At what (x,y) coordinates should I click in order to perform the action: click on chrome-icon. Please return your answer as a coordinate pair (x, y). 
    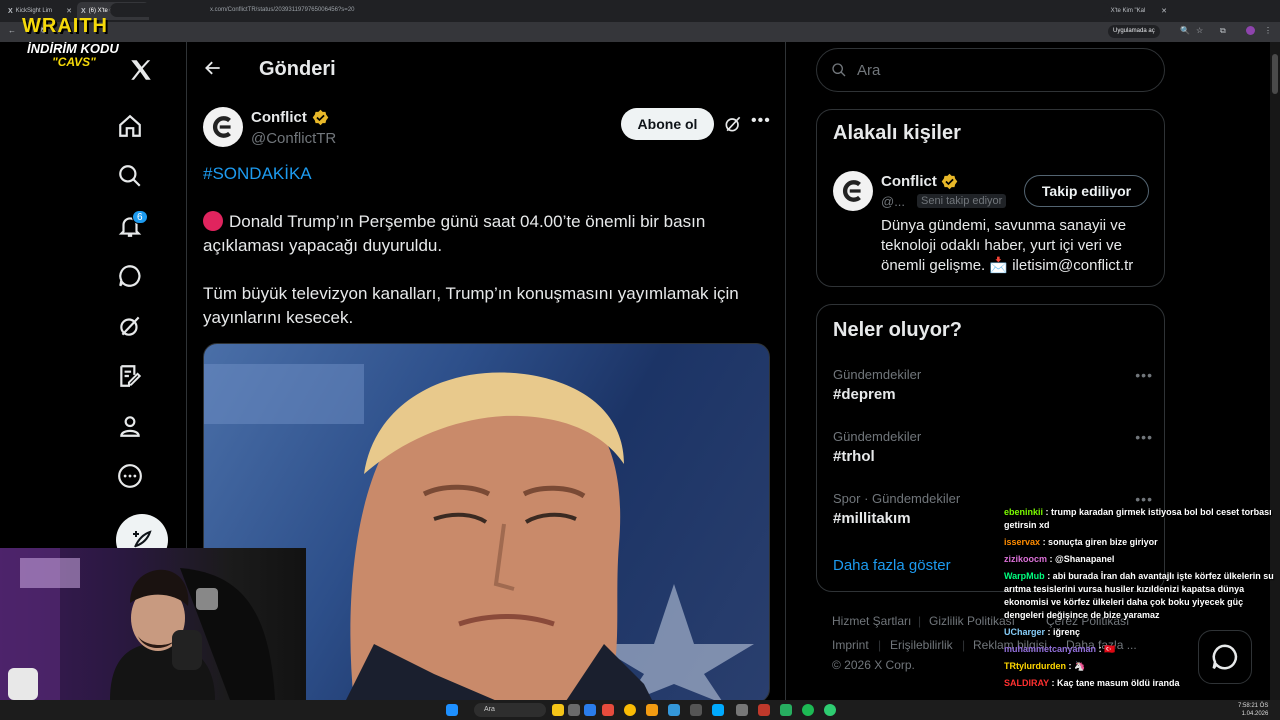
    Looking at the image, I should click on (630, 710).